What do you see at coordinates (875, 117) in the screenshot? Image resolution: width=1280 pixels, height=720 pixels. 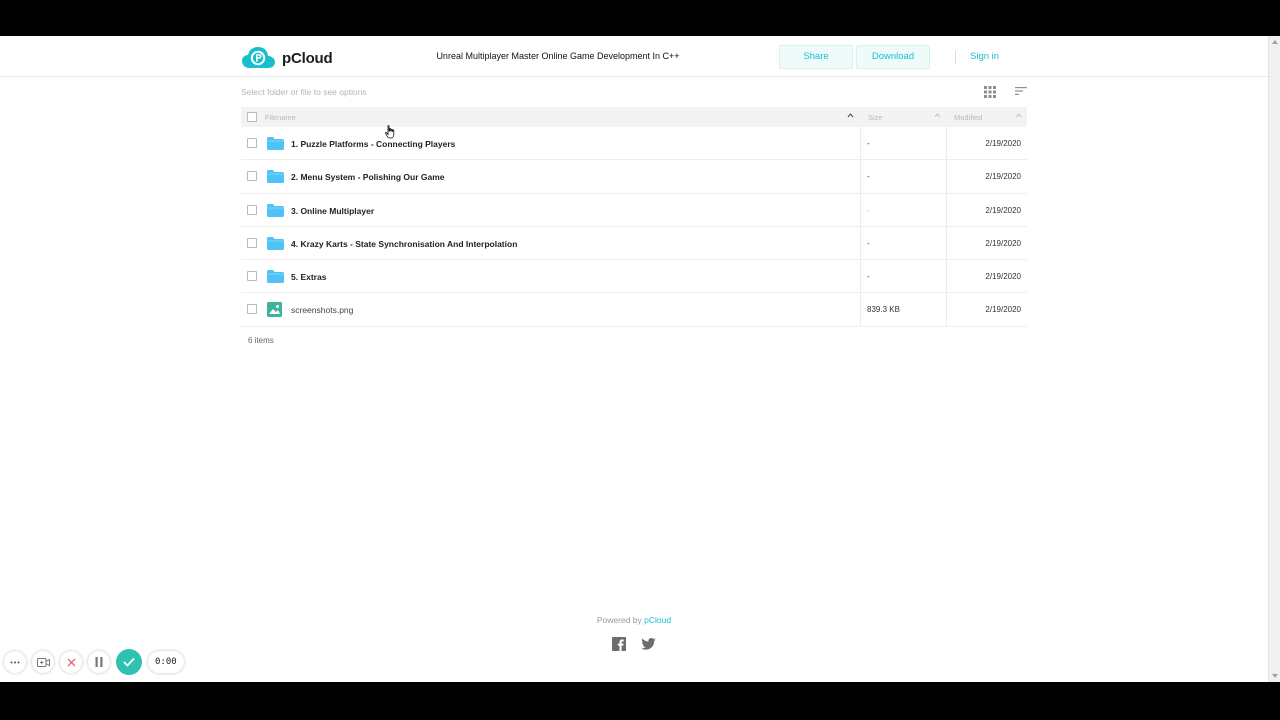 I see `column-size: Size` at bounding box center [875, 117].